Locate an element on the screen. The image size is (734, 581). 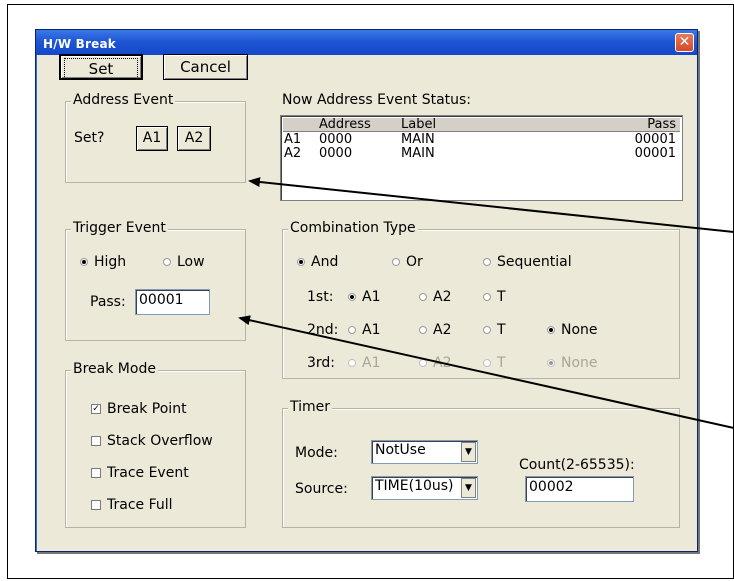
row-id: A1 is located at coordinates (293, 139).